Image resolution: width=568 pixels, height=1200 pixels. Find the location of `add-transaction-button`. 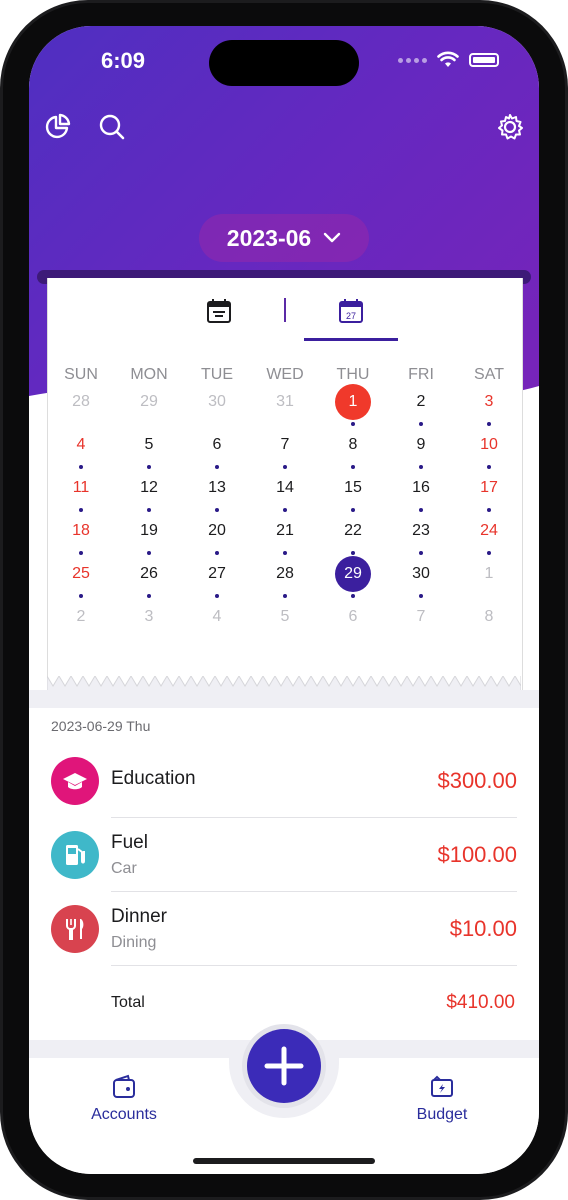

add-transaction-button is located at coordinates (284, 1066).